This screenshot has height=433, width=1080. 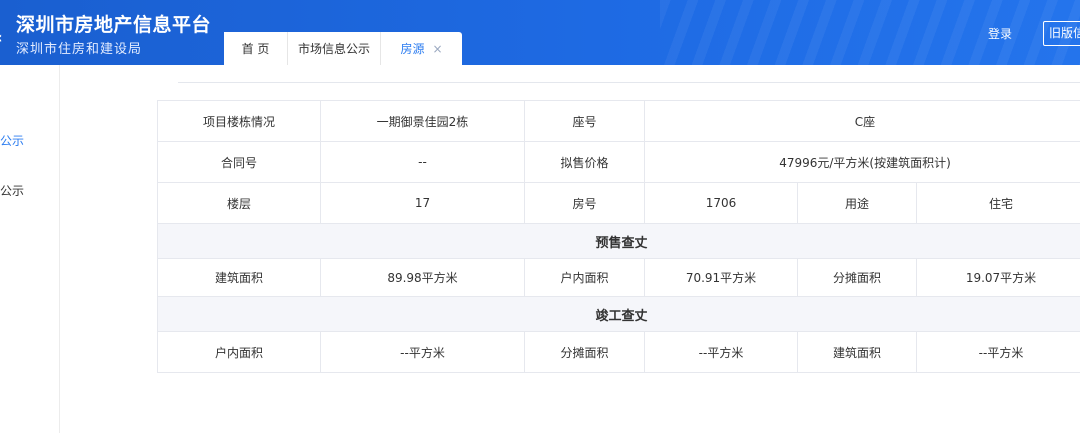 I want to click on section-row: 竣工查丈, so click(x=618, y=314).